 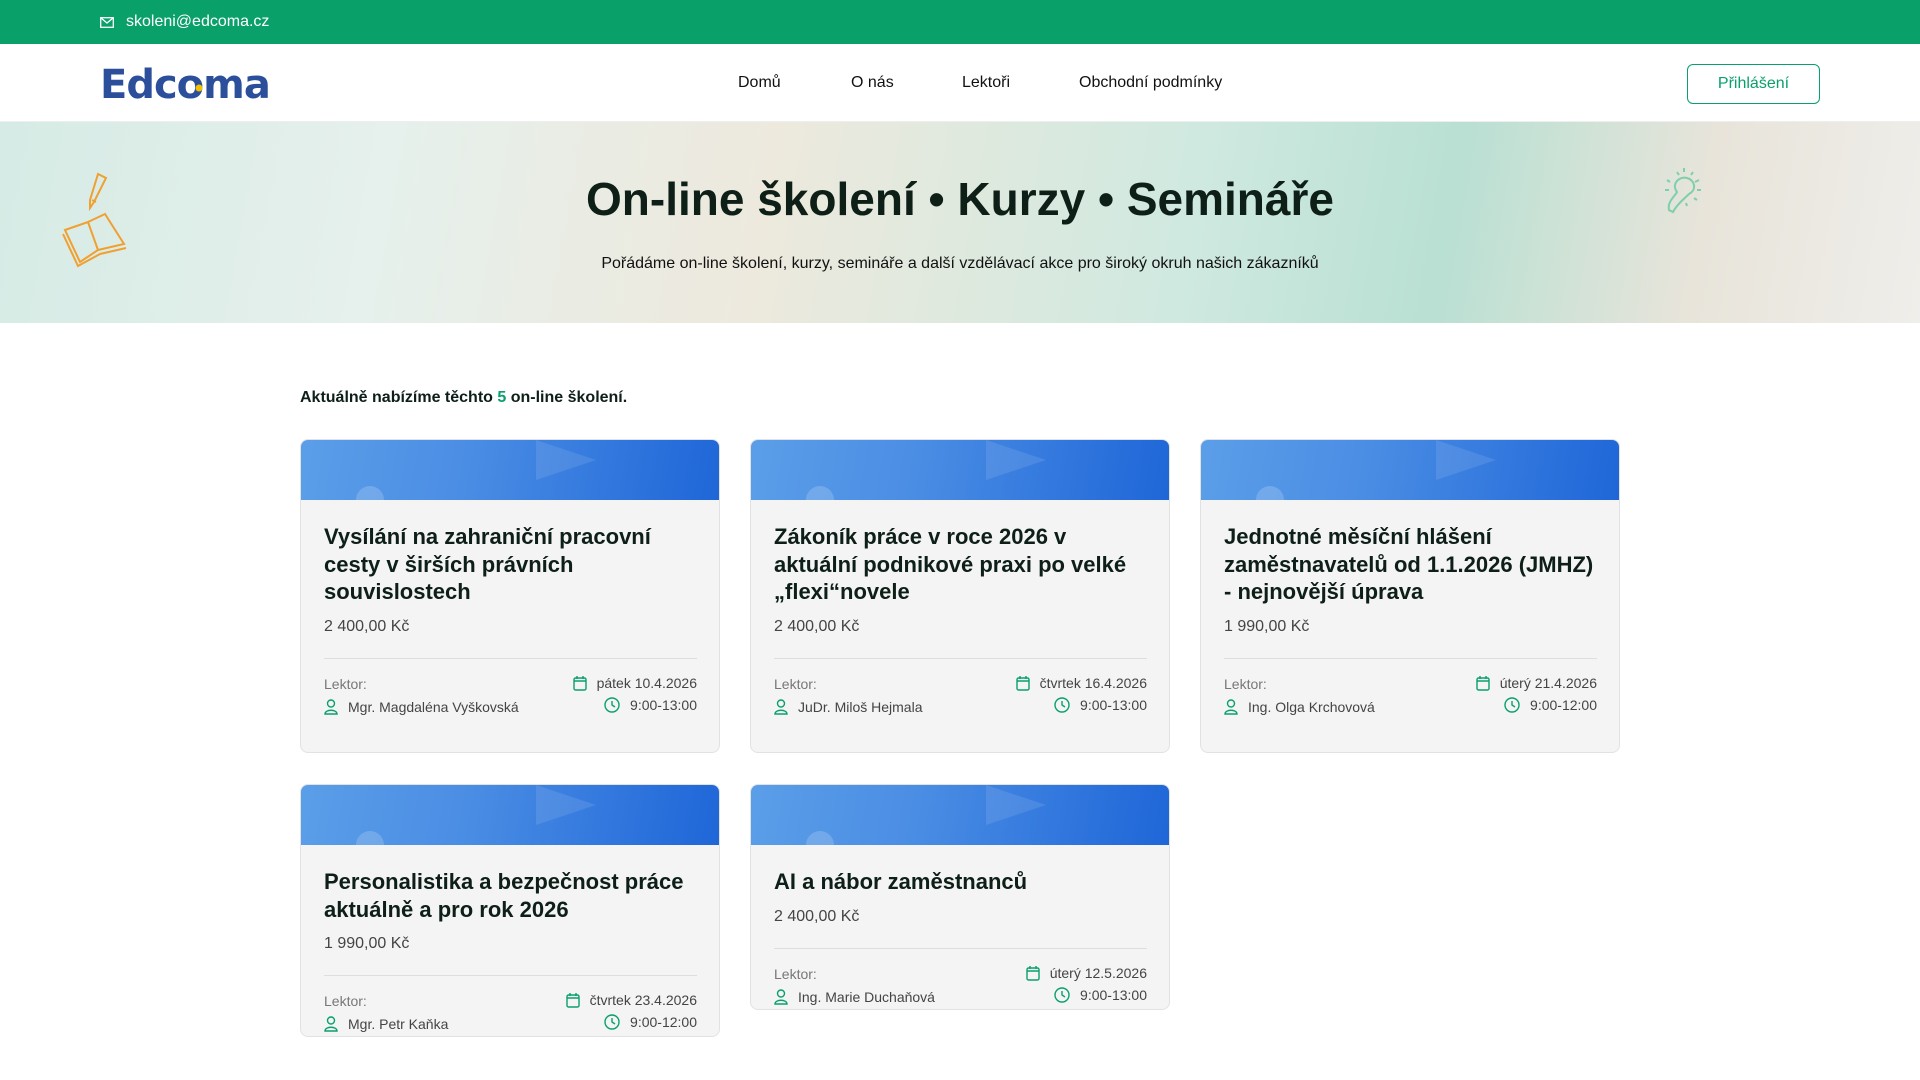 What do you see at coordinates (759, 83) in the screenshot?
I see `nav-home: Domů` at bounding box center [759, 83].